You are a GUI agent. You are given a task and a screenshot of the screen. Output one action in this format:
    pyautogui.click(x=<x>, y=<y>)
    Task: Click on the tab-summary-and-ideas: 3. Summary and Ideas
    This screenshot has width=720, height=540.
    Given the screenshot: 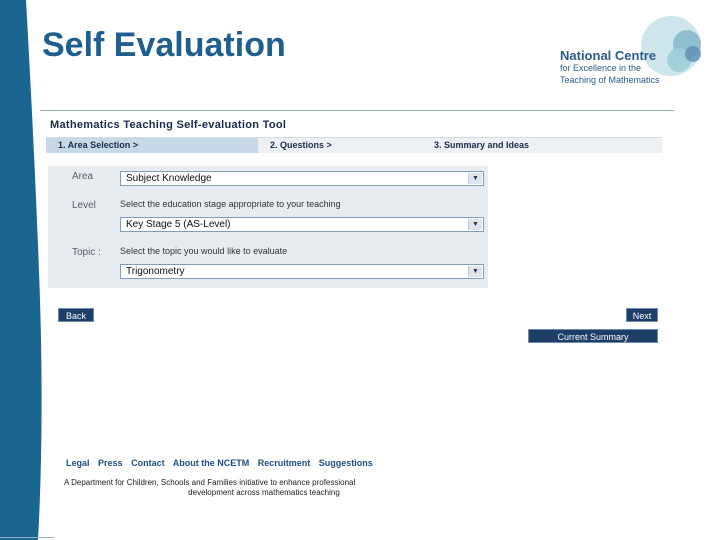 What is the action you would take?
    pyautogui.click(x=542, y=145)
    